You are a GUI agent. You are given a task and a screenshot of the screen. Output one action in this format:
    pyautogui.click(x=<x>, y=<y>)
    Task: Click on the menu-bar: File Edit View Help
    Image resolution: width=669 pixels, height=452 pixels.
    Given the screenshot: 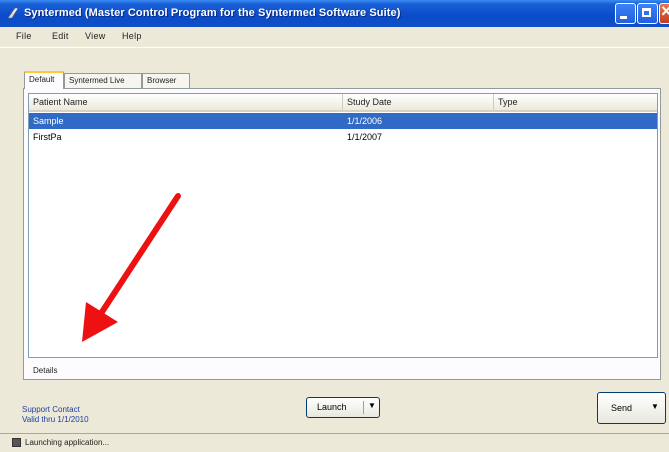 What is the action you would take?
    pyautogui.click(x=334, y=37)
    